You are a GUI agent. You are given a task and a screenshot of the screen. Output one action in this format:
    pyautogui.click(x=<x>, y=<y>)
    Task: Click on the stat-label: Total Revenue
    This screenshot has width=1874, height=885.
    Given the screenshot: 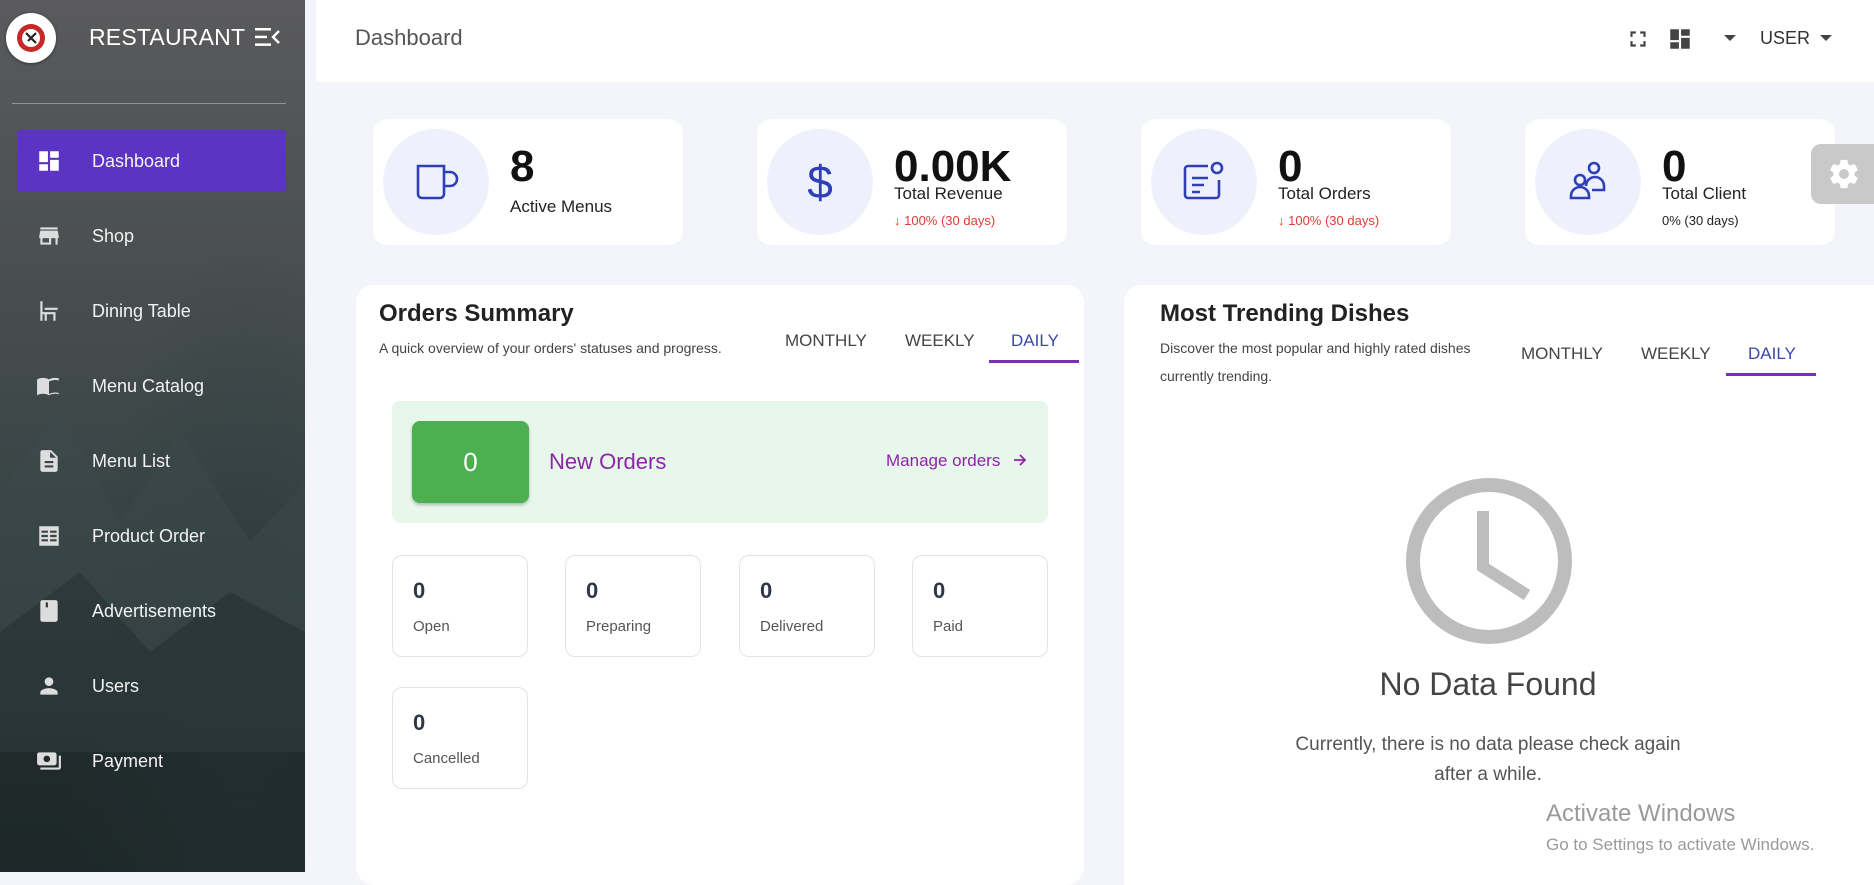 What is the action you would take?
    pyautogui.click(x=948, y=193)
    